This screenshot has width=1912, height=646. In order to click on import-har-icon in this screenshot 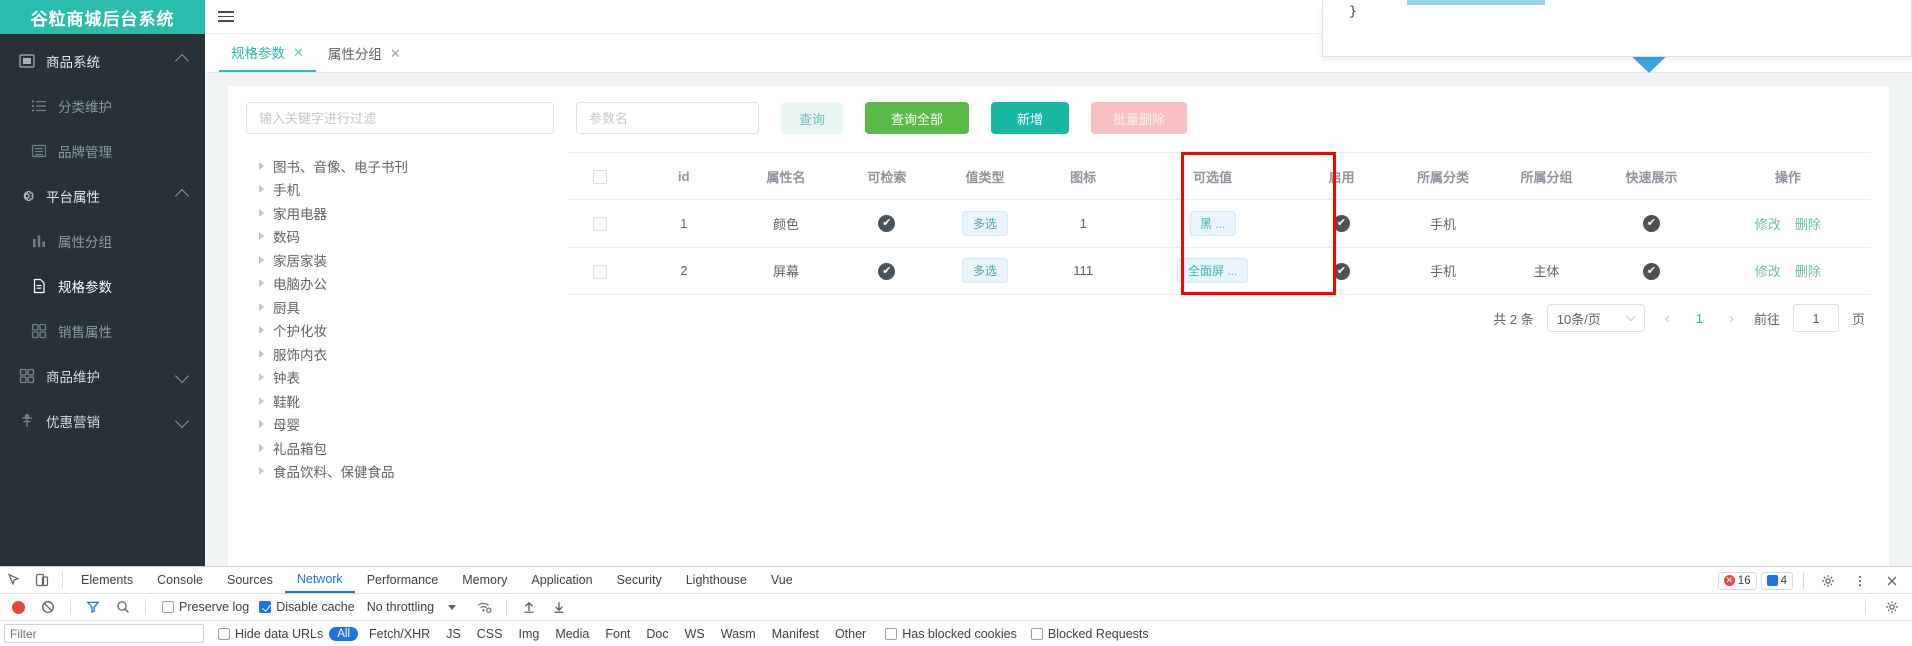, I will do `click(529, 607)`.